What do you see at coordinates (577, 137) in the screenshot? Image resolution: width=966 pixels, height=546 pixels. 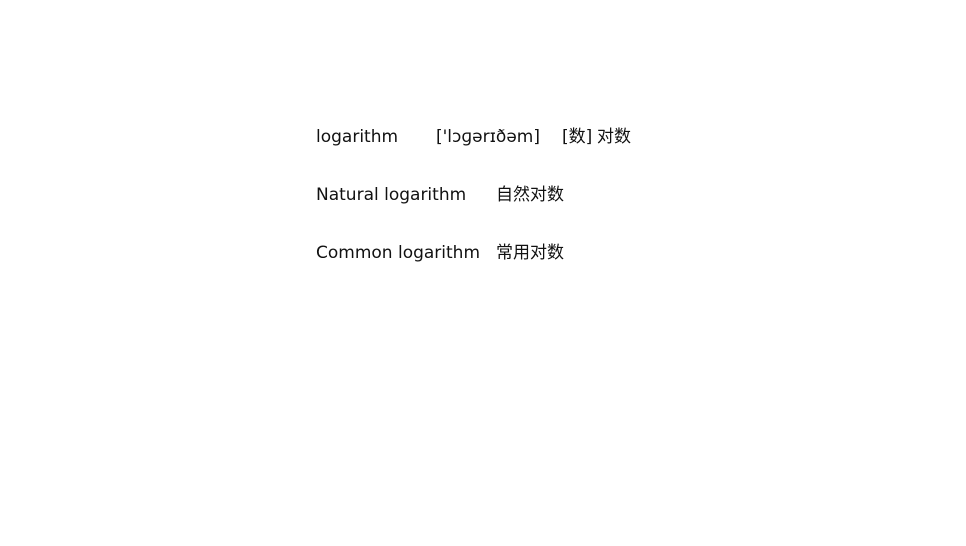 I see `entry-part-of-speech: [数]` at bounding box center [577, 137].